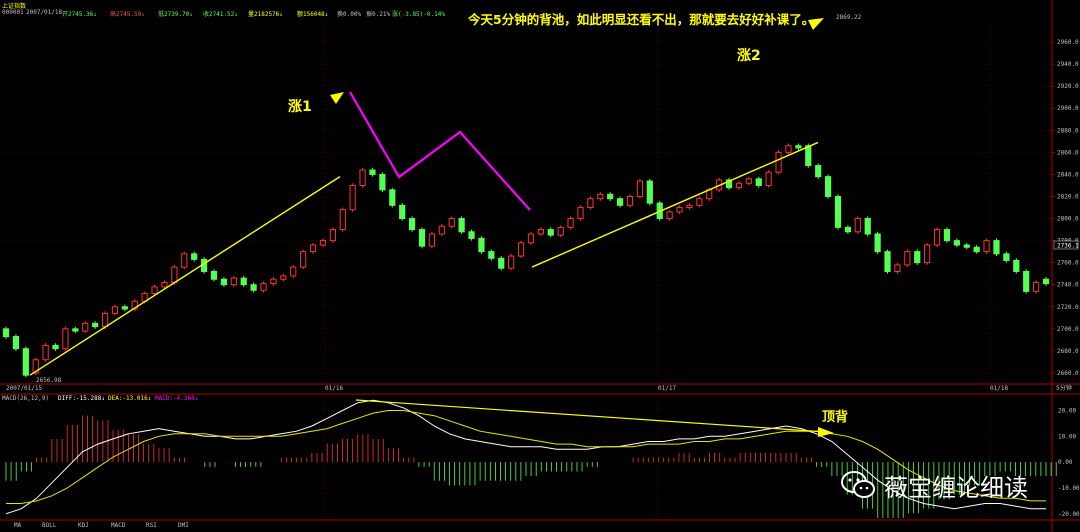 The width and height of the screenshot is (1080, 532). What do you see at coordinates (81, 398) in the screenshot?
I see `macd-diff-value: DIFF:-15.288↓` at bounding box center [81, 398].